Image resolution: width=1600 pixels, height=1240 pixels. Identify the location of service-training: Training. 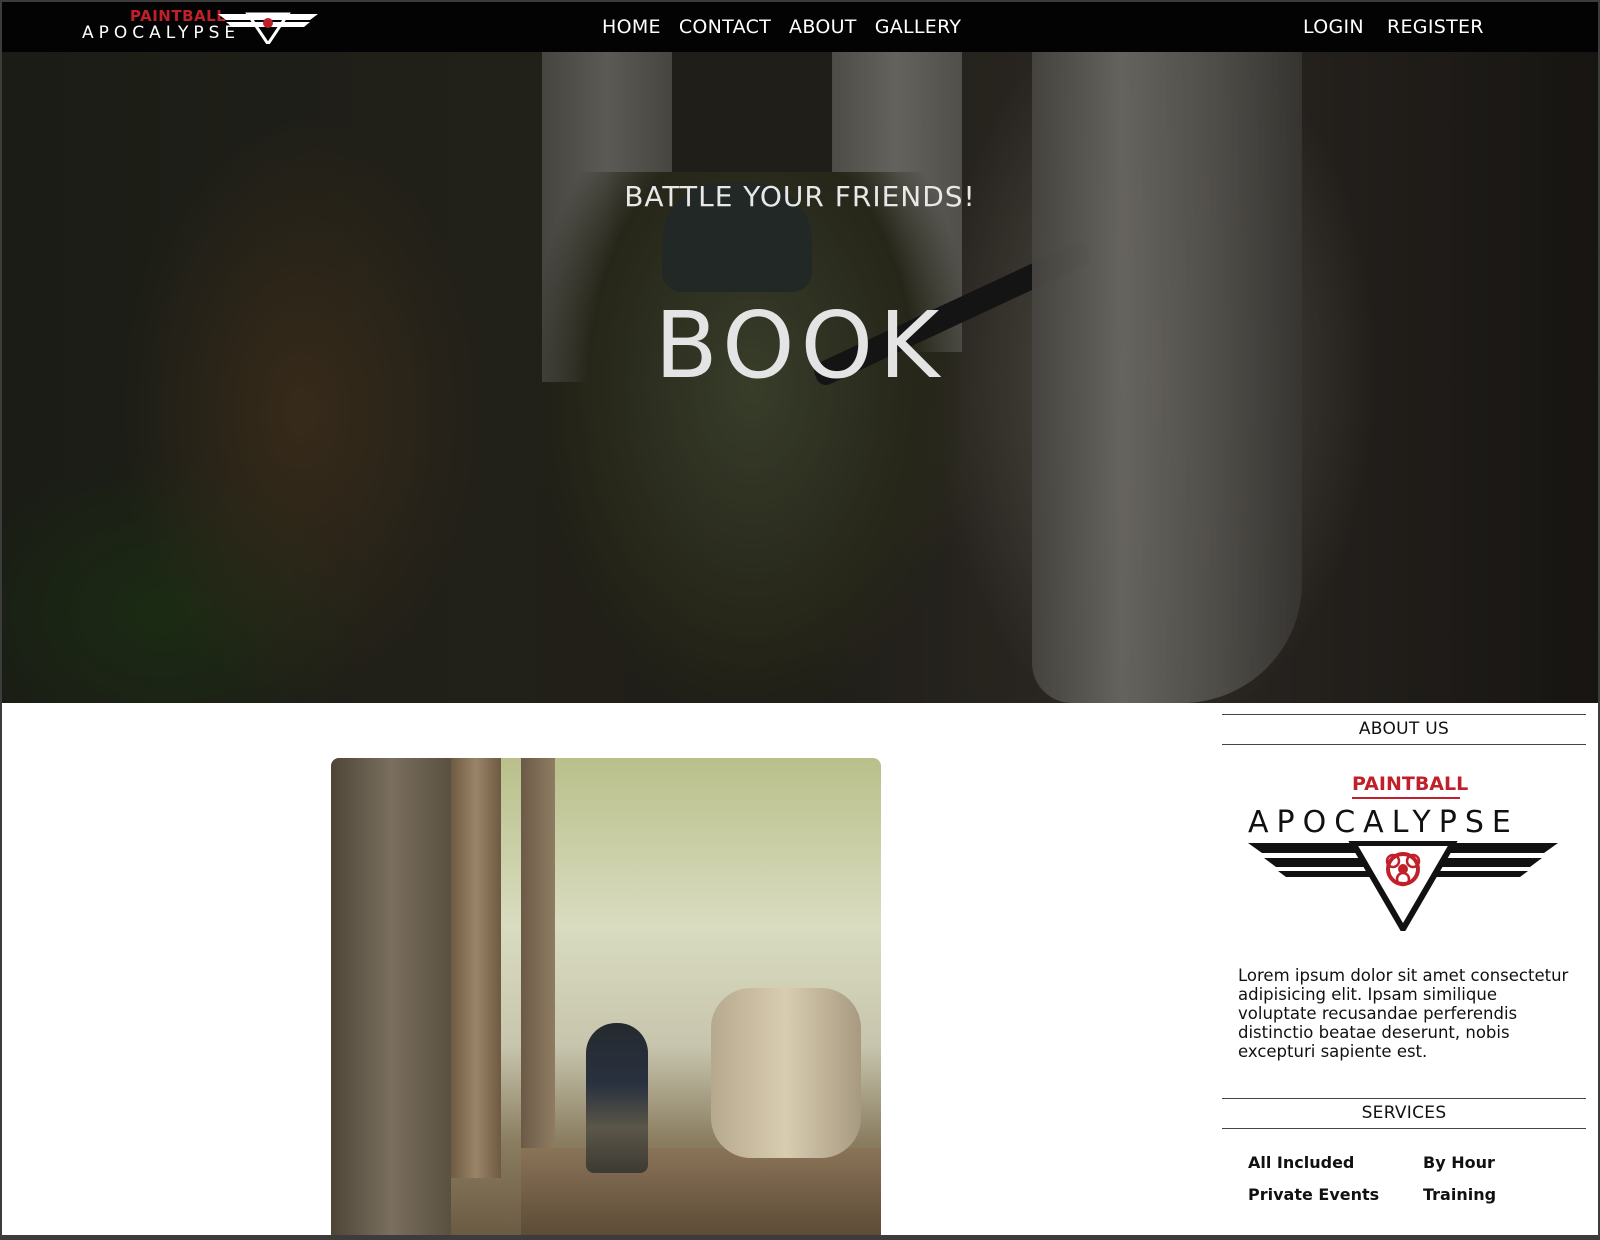
(1498, 1194).